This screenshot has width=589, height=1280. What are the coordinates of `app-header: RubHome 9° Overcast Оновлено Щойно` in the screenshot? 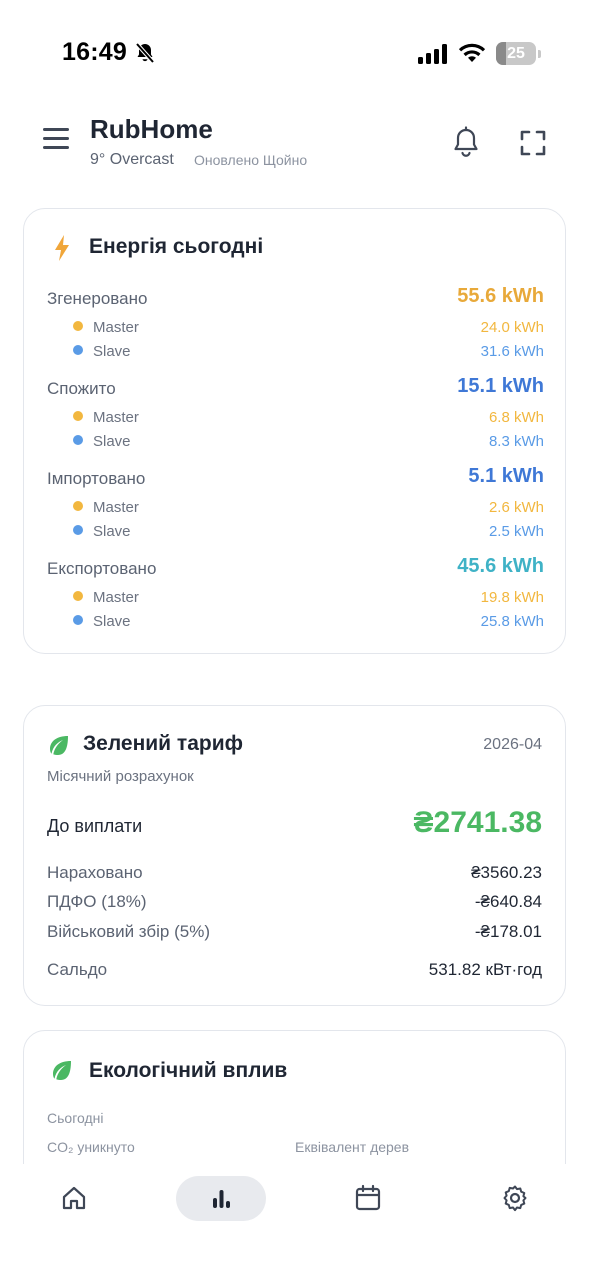 It's located at (294, 148).